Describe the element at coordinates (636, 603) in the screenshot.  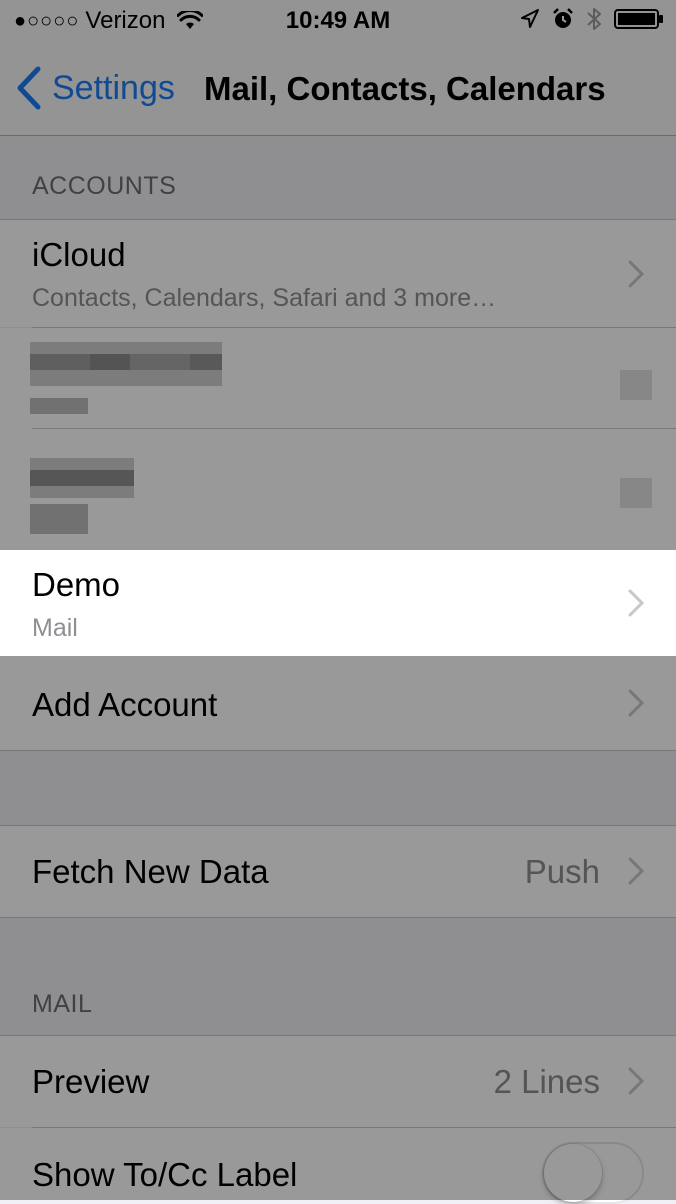
I see `chevron-right-icon` at that location.